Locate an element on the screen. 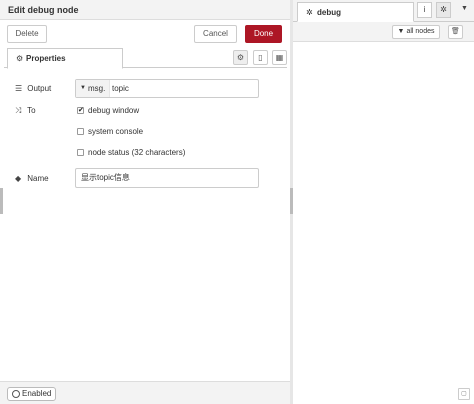 This screenshot has height=404, width=474. enabled-toggle: Enabled is located at coordinates (31, 394).